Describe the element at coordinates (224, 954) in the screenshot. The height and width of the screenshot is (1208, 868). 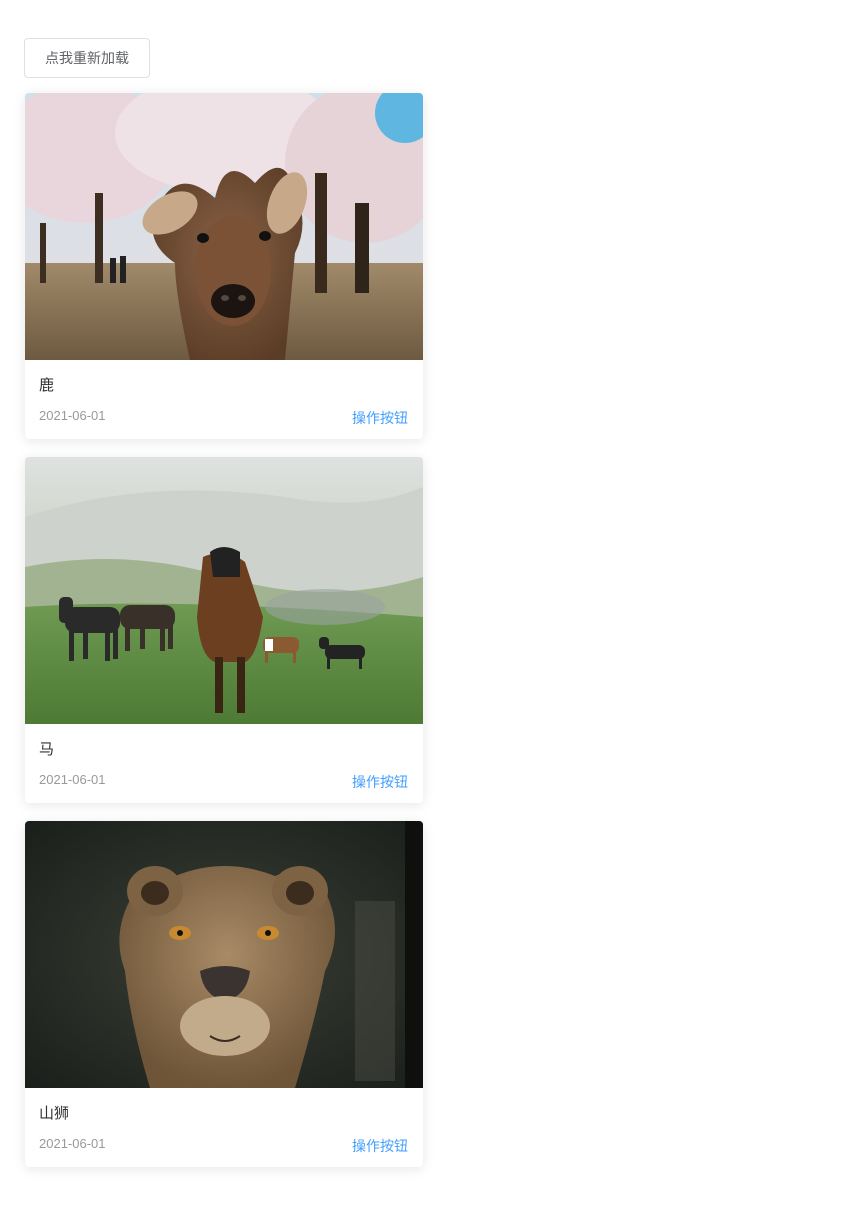
I see `mountain-lion-image` at that location.